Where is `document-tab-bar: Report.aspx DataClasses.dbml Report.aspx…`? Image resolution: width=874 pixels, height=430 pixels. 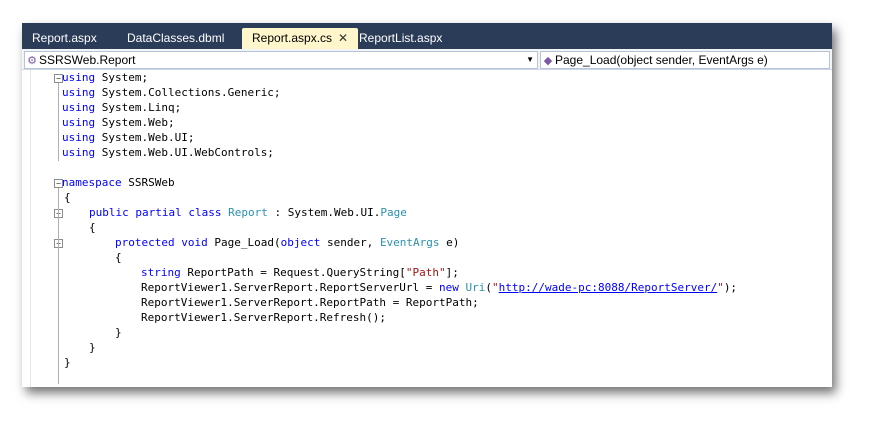
document-tab-bar: Report.aspx DataClasses.dbml Report.aspx… is located at coordinates (427, 38).